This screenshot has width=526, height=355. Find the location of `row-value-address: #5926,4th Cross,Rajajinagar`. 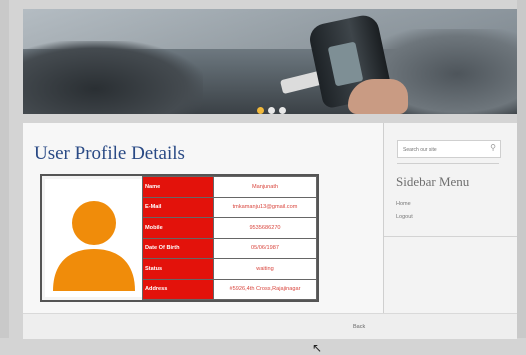

row-value-address: #5926,4th Cross,Rajajinagar is located at coordinates (265, 289).